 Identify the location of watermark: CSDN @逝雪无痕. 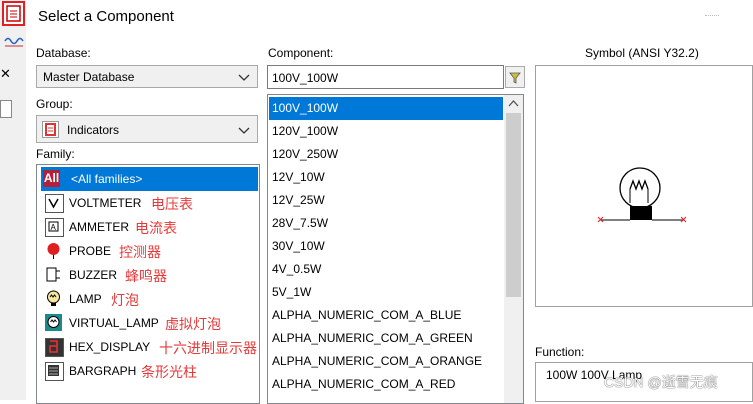
(661, 382).